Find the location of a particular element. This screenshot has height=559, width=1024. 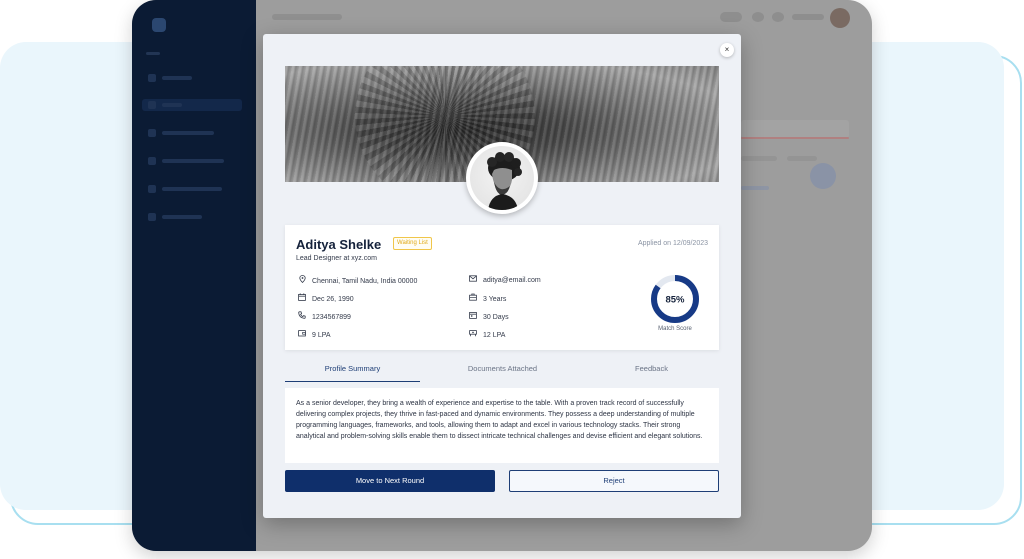

detail-phone: 1234567899 is located at coordinates (324, 316).